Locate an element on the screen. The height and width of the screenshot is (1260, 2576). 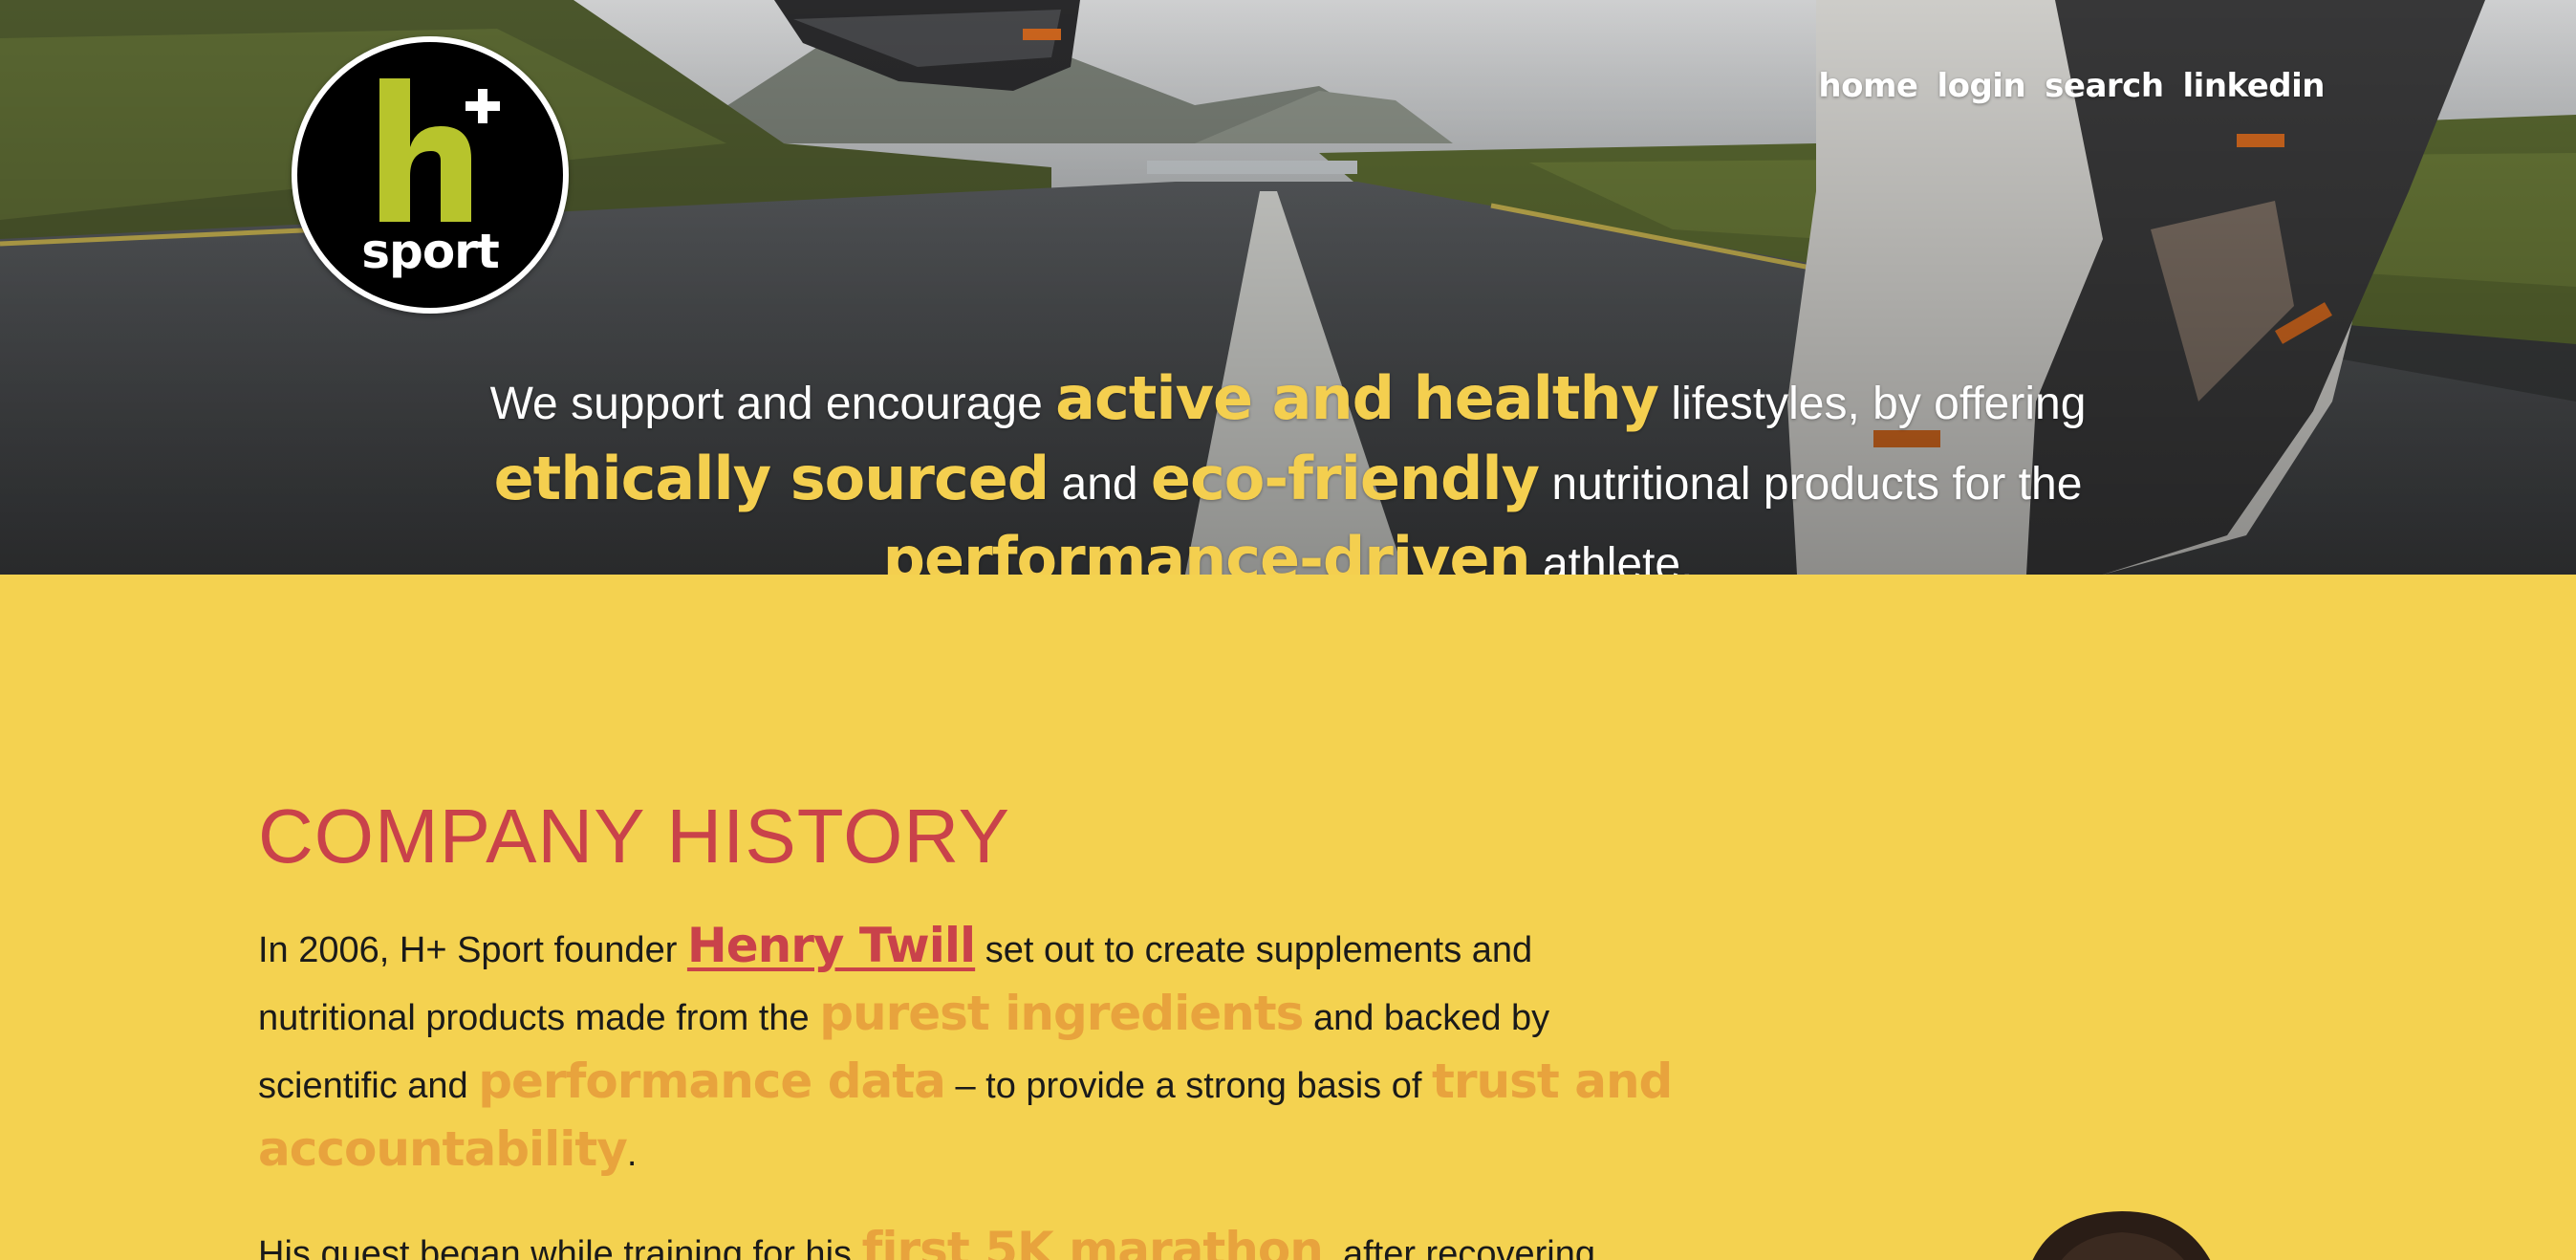
tagline-highlight: active and healthy is located at coordinates (1357, 398).